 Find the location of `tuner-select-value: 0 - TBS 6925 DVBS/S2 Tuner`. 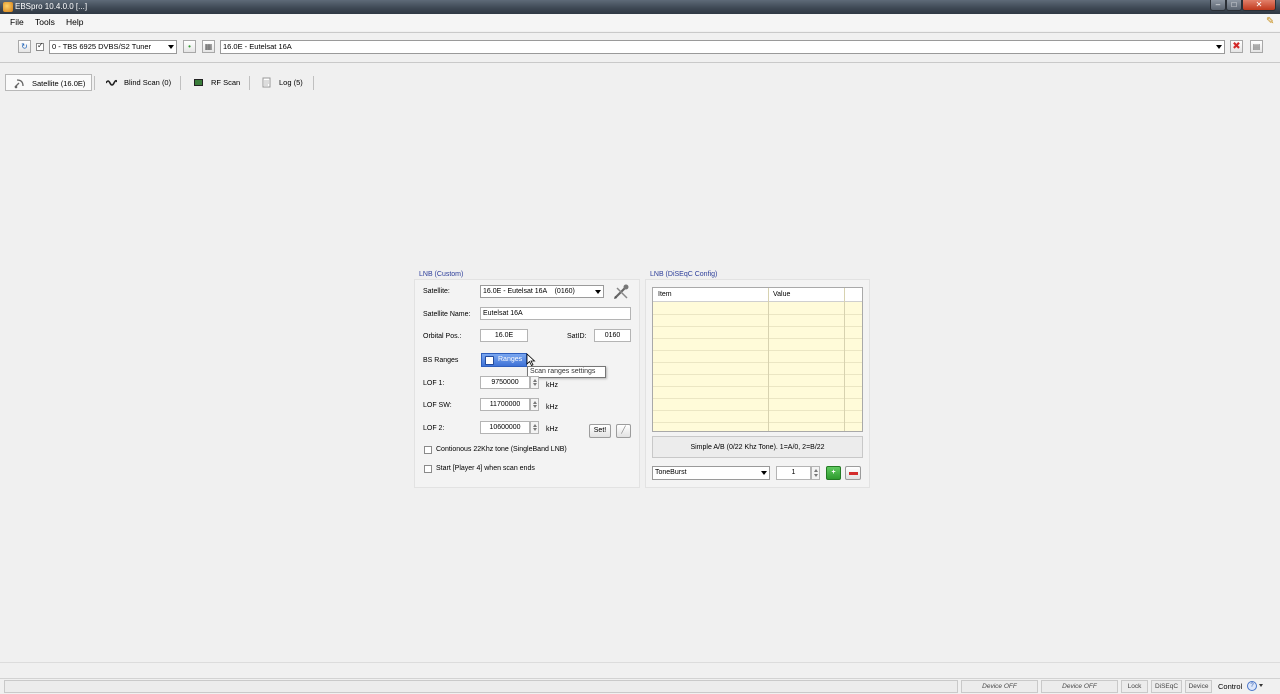

tuner-select-value: 0 - TBS 6925 DVBS/S2 Tuner is located at coordinates (102, 46).